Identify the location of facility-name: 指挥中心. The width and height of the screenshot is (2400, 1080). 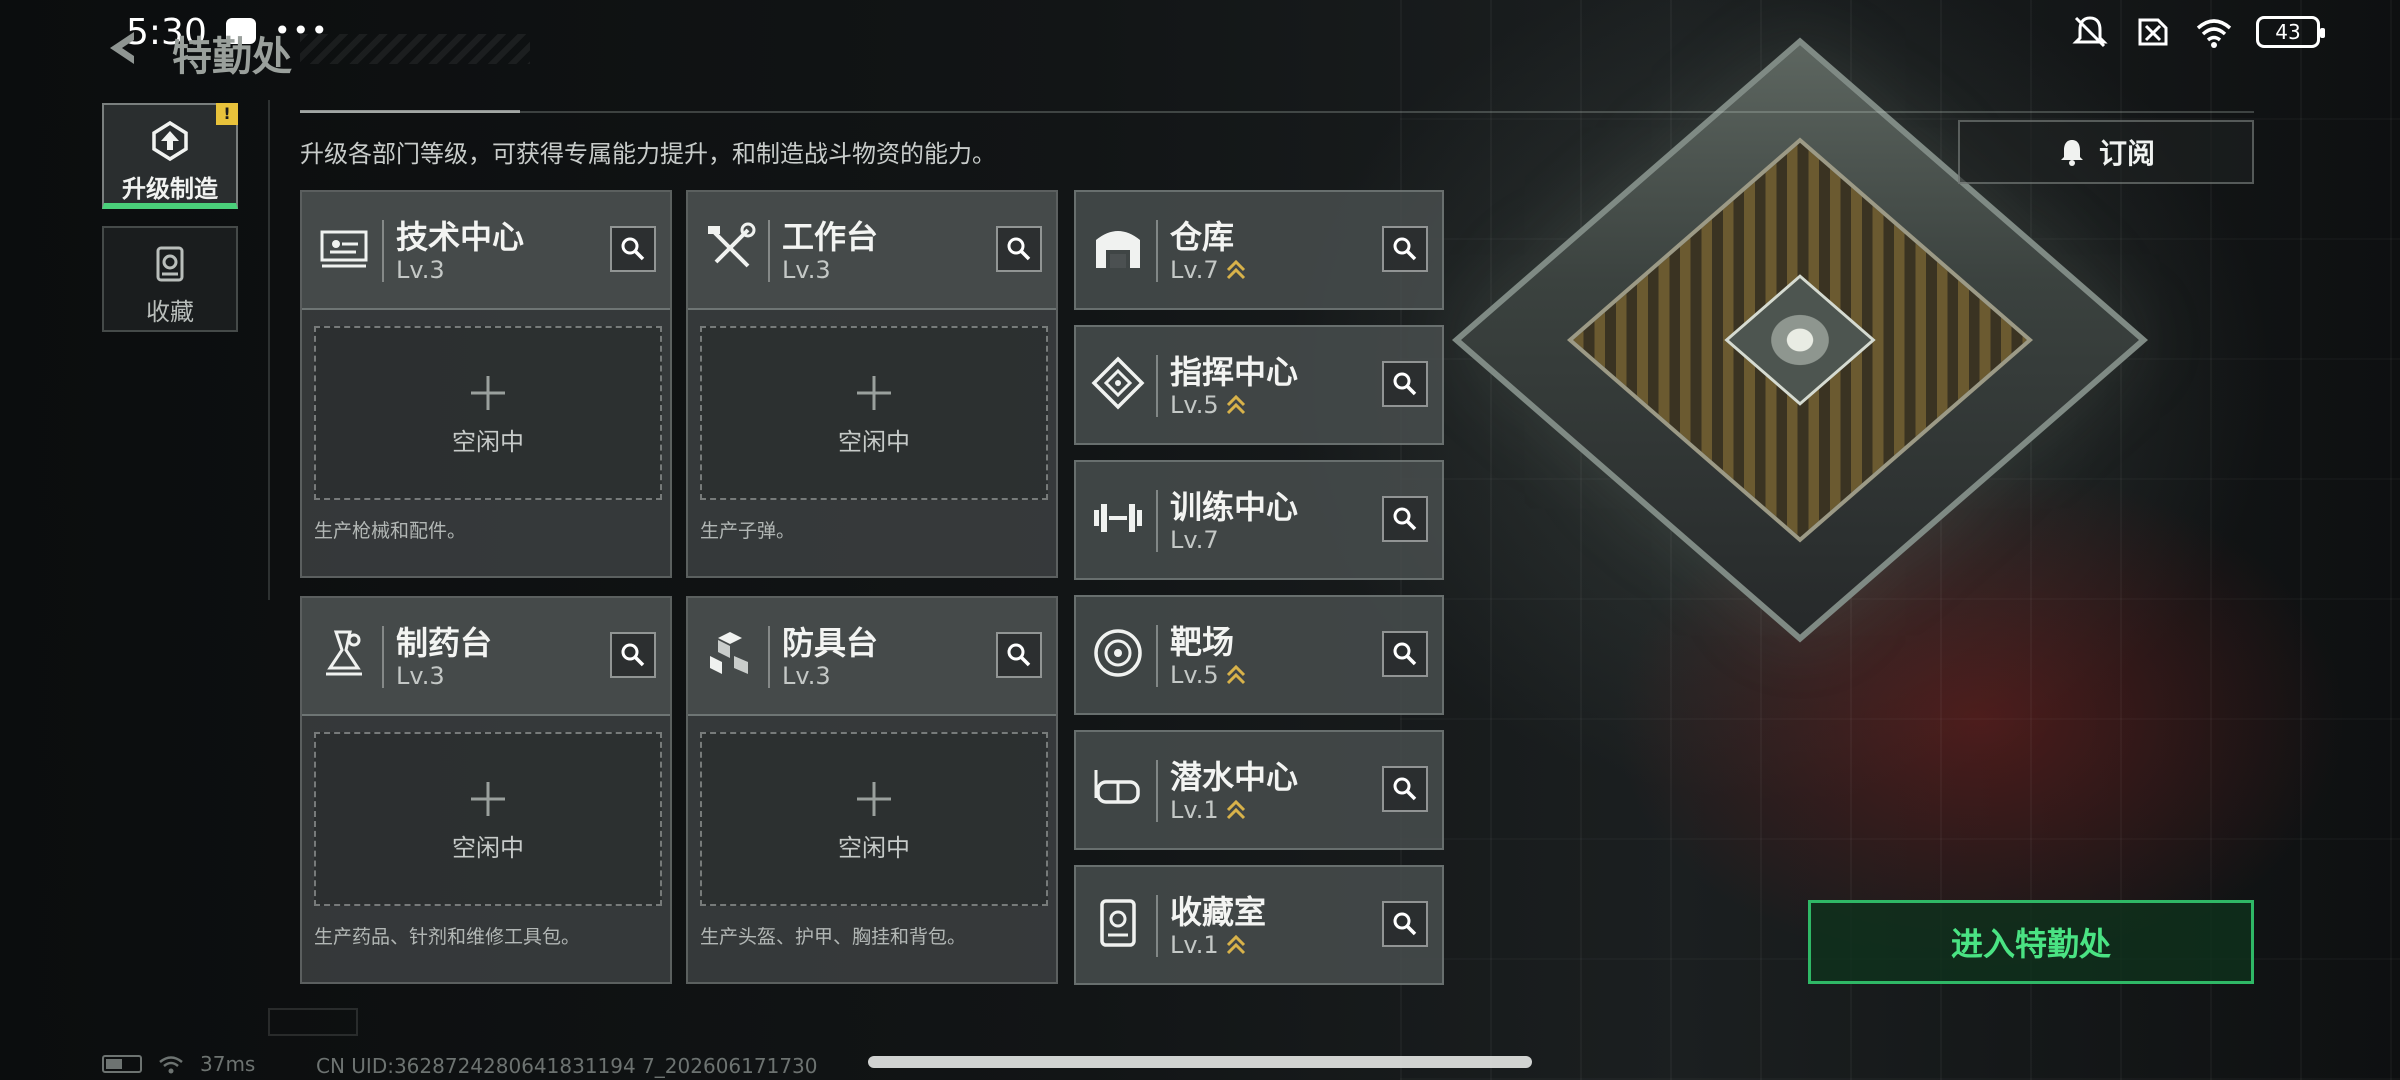
(1234, 372).